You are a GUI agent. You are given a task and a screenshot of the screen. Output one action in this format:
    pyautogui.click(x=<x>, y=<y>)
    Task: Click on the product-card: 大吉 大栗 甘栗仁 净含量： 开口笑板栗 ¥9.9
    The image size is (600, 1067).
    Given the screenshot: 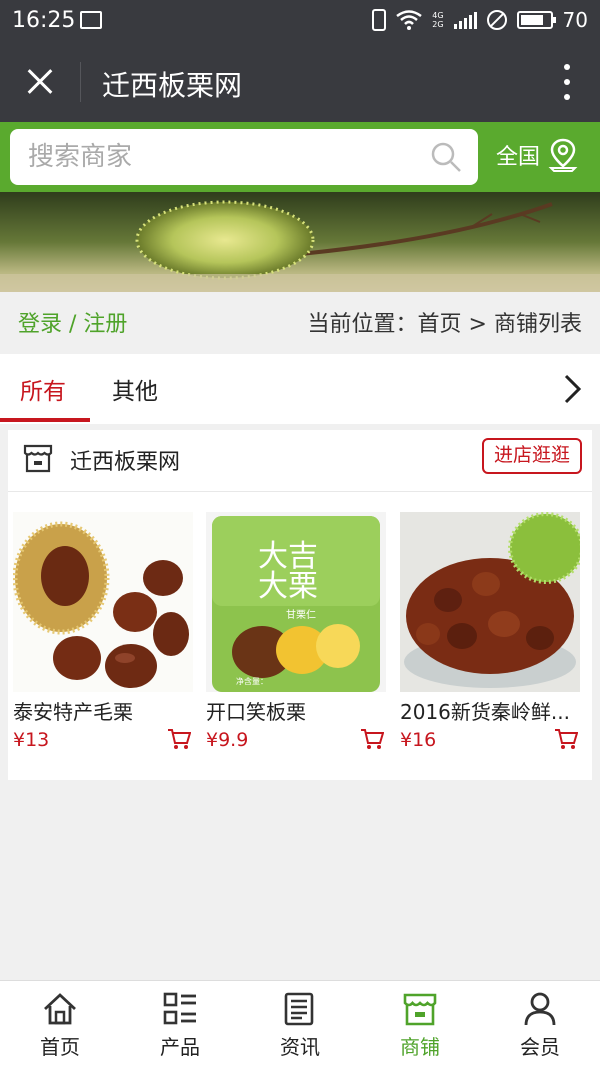 What is the action you would take?
    pyautogui.click(x=296, y=631)
    